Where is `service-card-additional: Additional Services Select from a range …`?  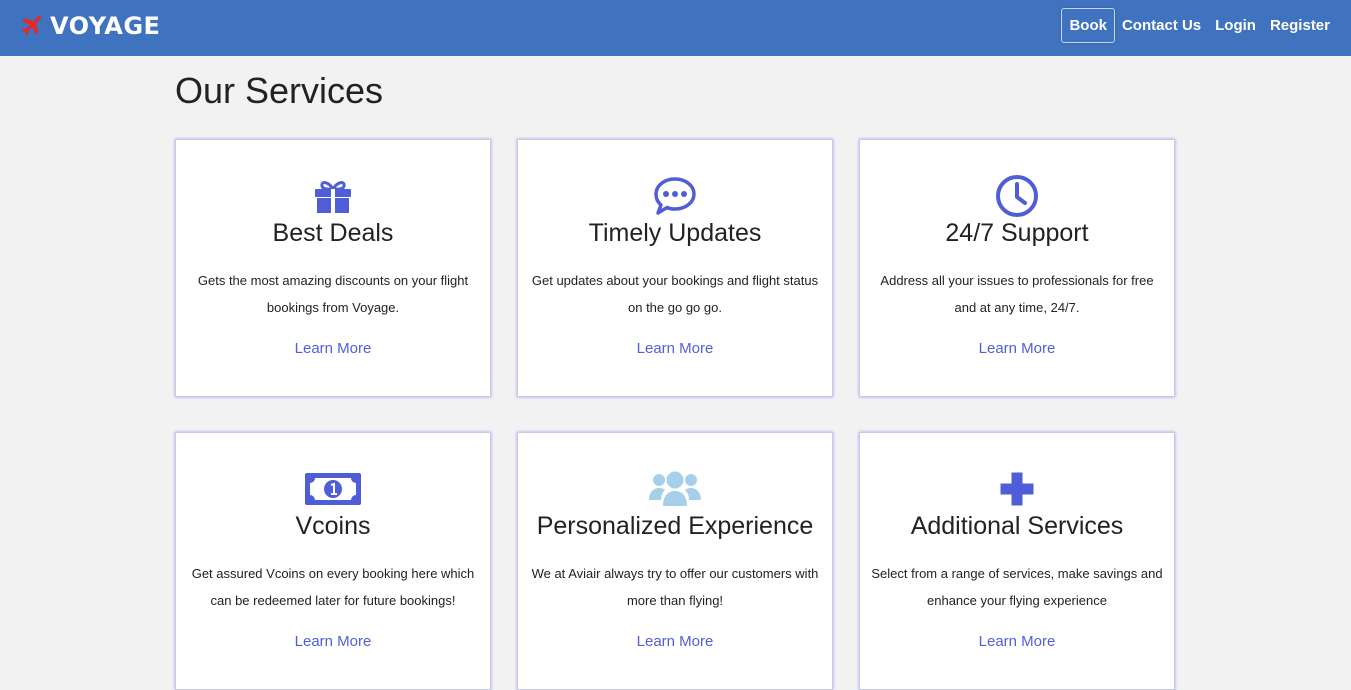
service-card-additional: Additional Services Select from a range … is located at coordinates (1017, 561).